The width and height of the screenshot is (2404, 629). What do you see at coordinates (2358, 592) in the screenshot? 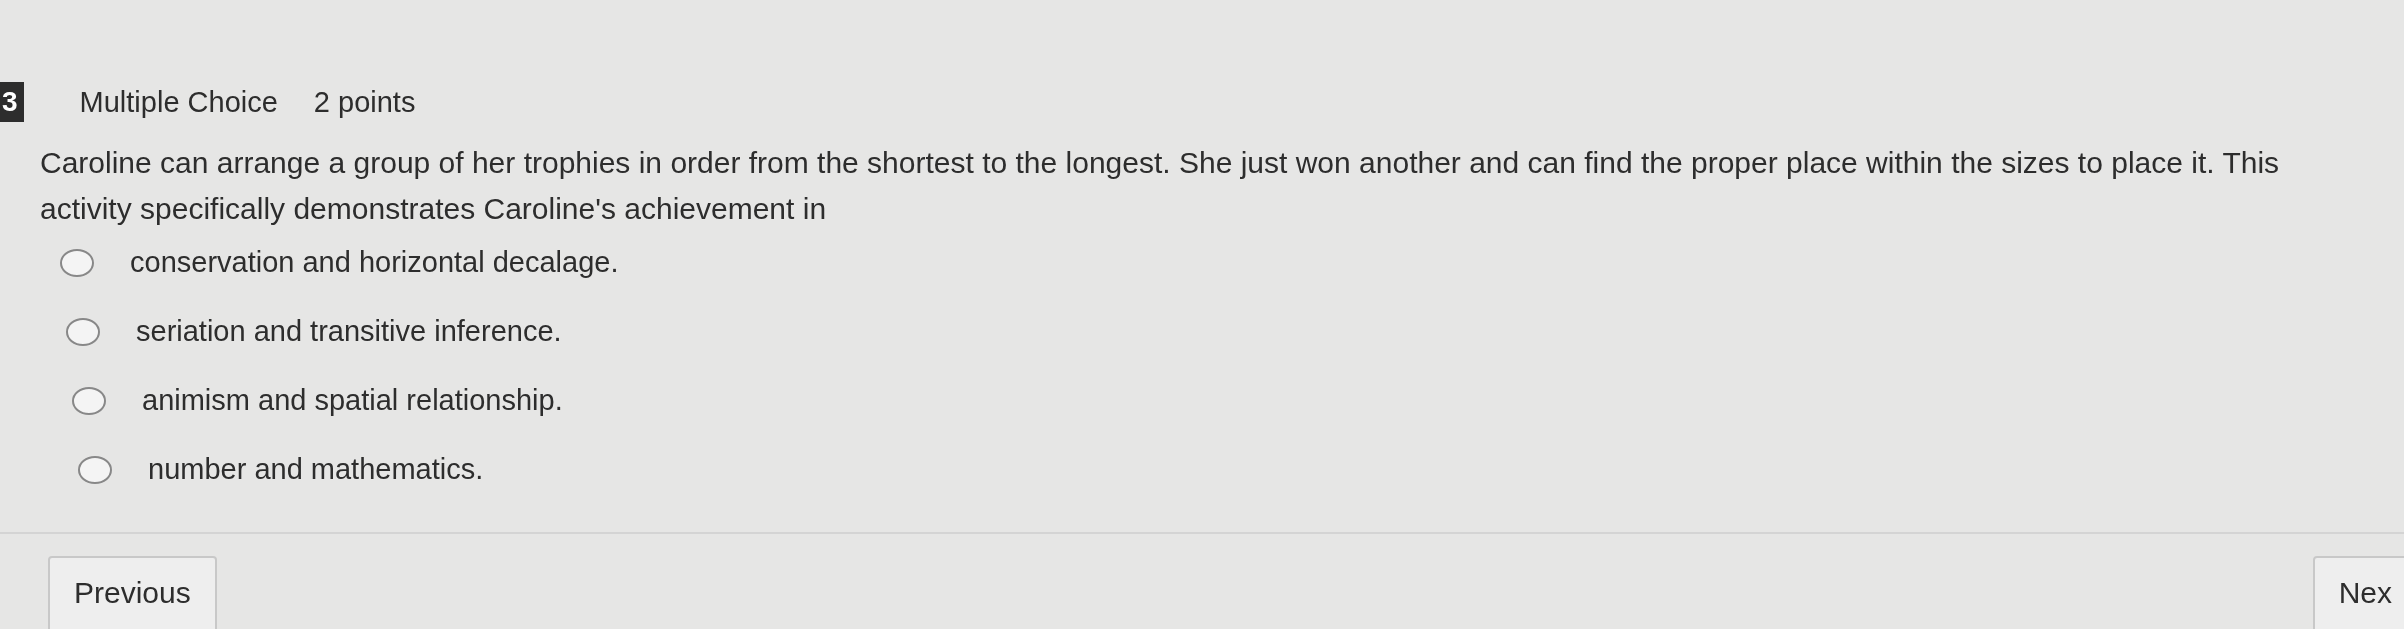
I see `next-button: Nex` at bounding box center [2358, 592].